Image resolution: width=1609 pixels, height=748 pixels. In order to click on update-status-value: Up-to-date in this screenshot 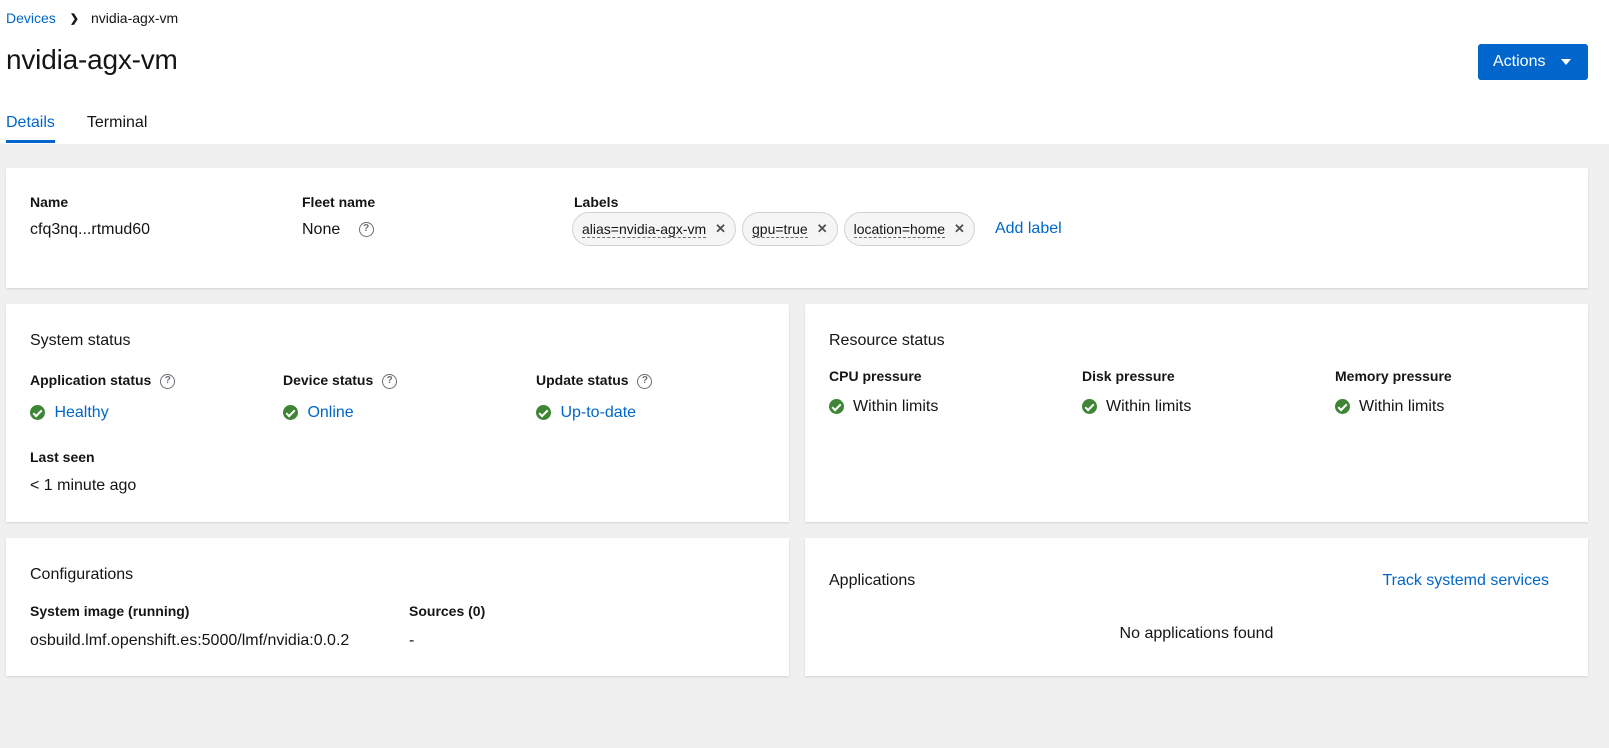, I will do `click(586, 413)`.